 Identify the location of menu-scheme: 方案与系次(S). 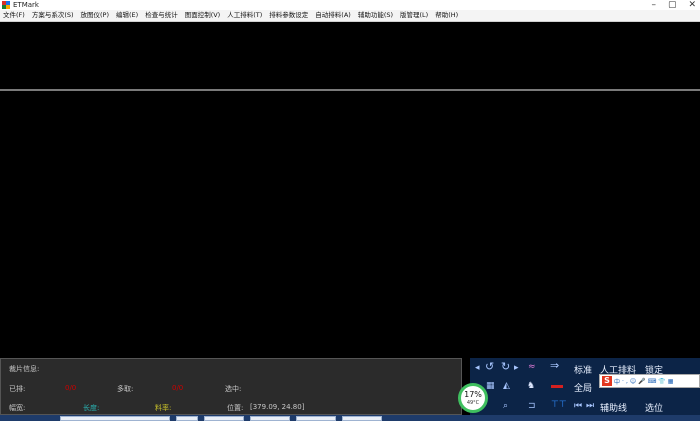
(53, 15).